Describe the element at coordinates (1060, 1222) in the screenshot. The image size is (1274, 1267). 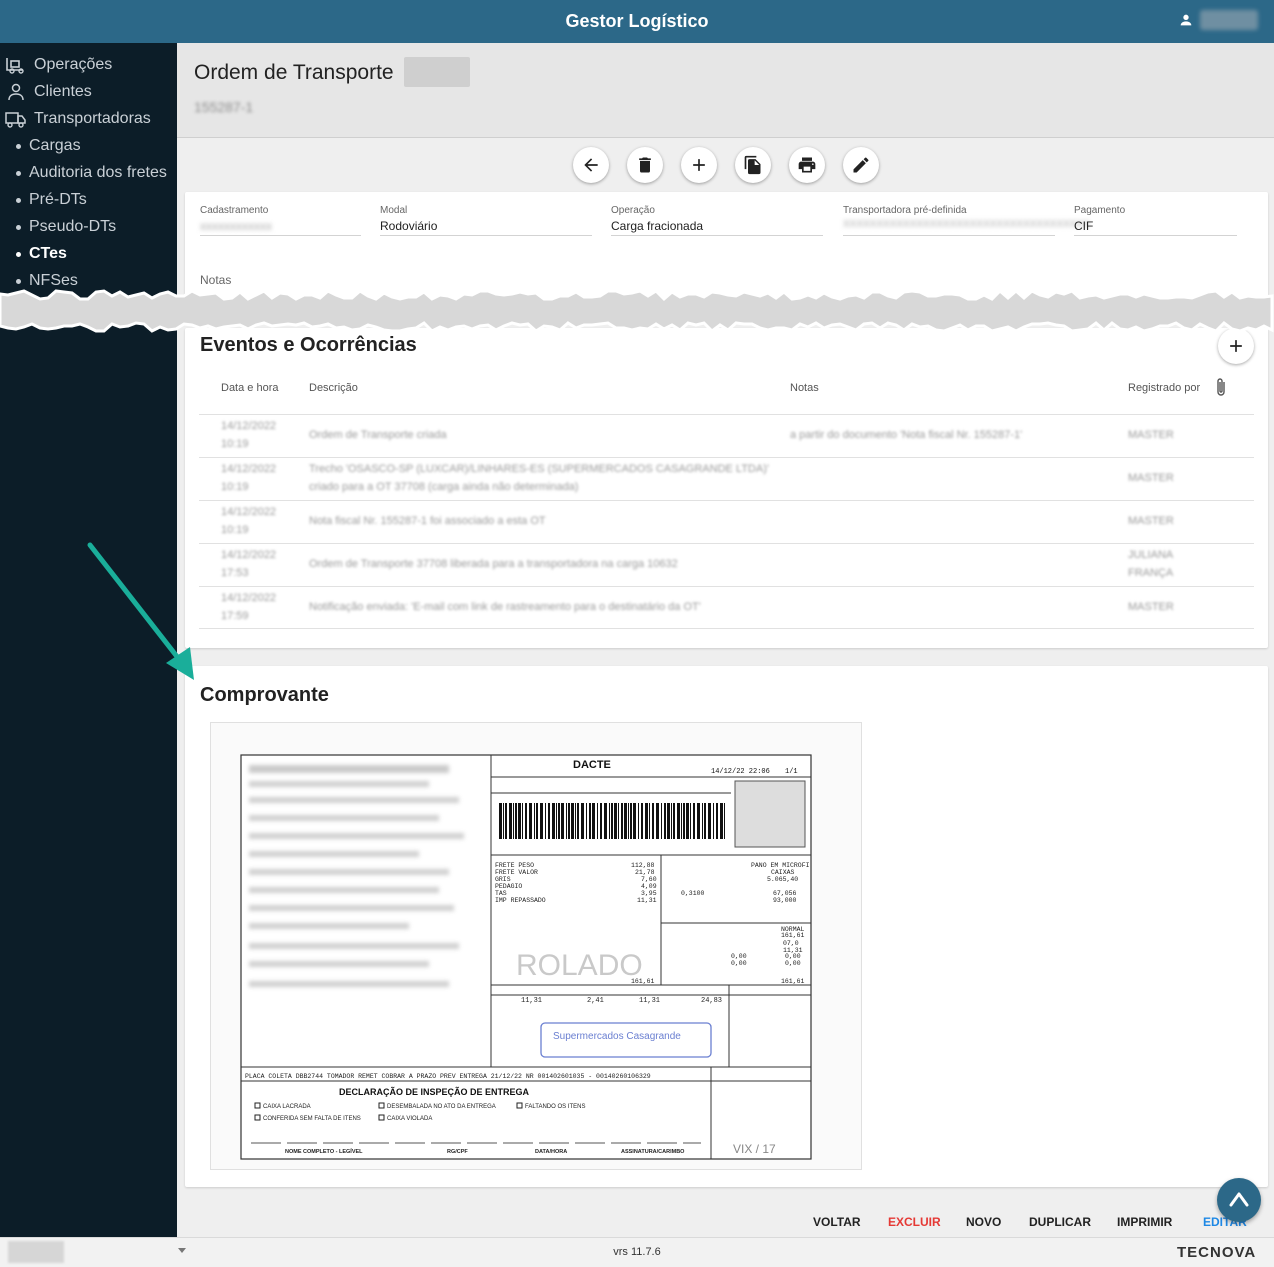
I see `duplicate-action-button: DUPLICAR` at that location.